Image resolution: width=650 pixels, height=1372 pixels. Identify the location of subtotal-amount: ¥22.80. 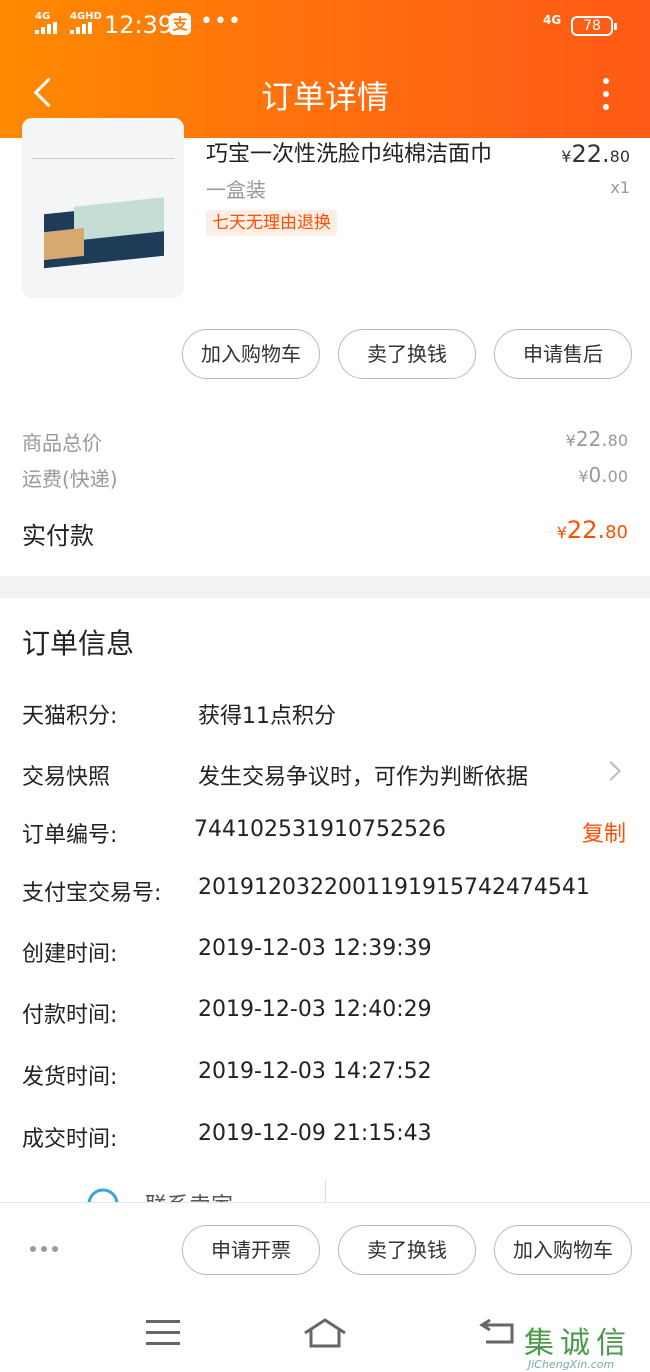
(596, 439).